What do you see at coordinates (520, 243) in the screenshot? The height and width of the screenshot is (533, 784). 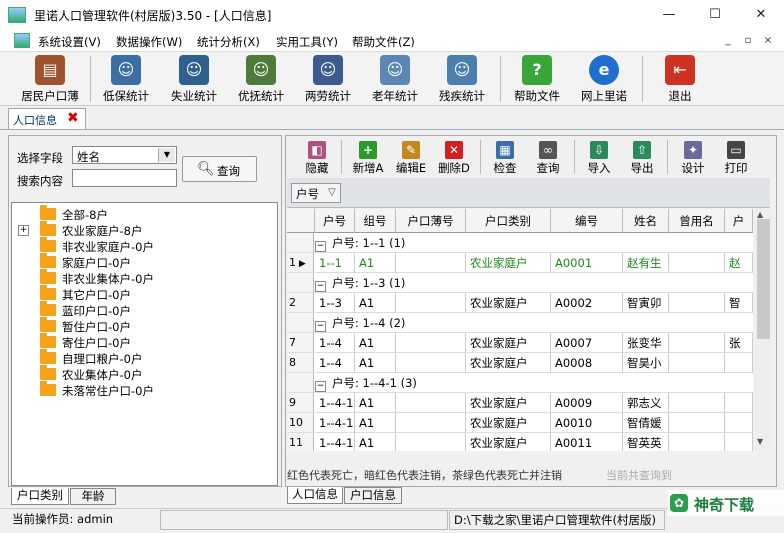 I see `group-row: − 户号: 1--1 (1)` at bounding box center [520, 243].